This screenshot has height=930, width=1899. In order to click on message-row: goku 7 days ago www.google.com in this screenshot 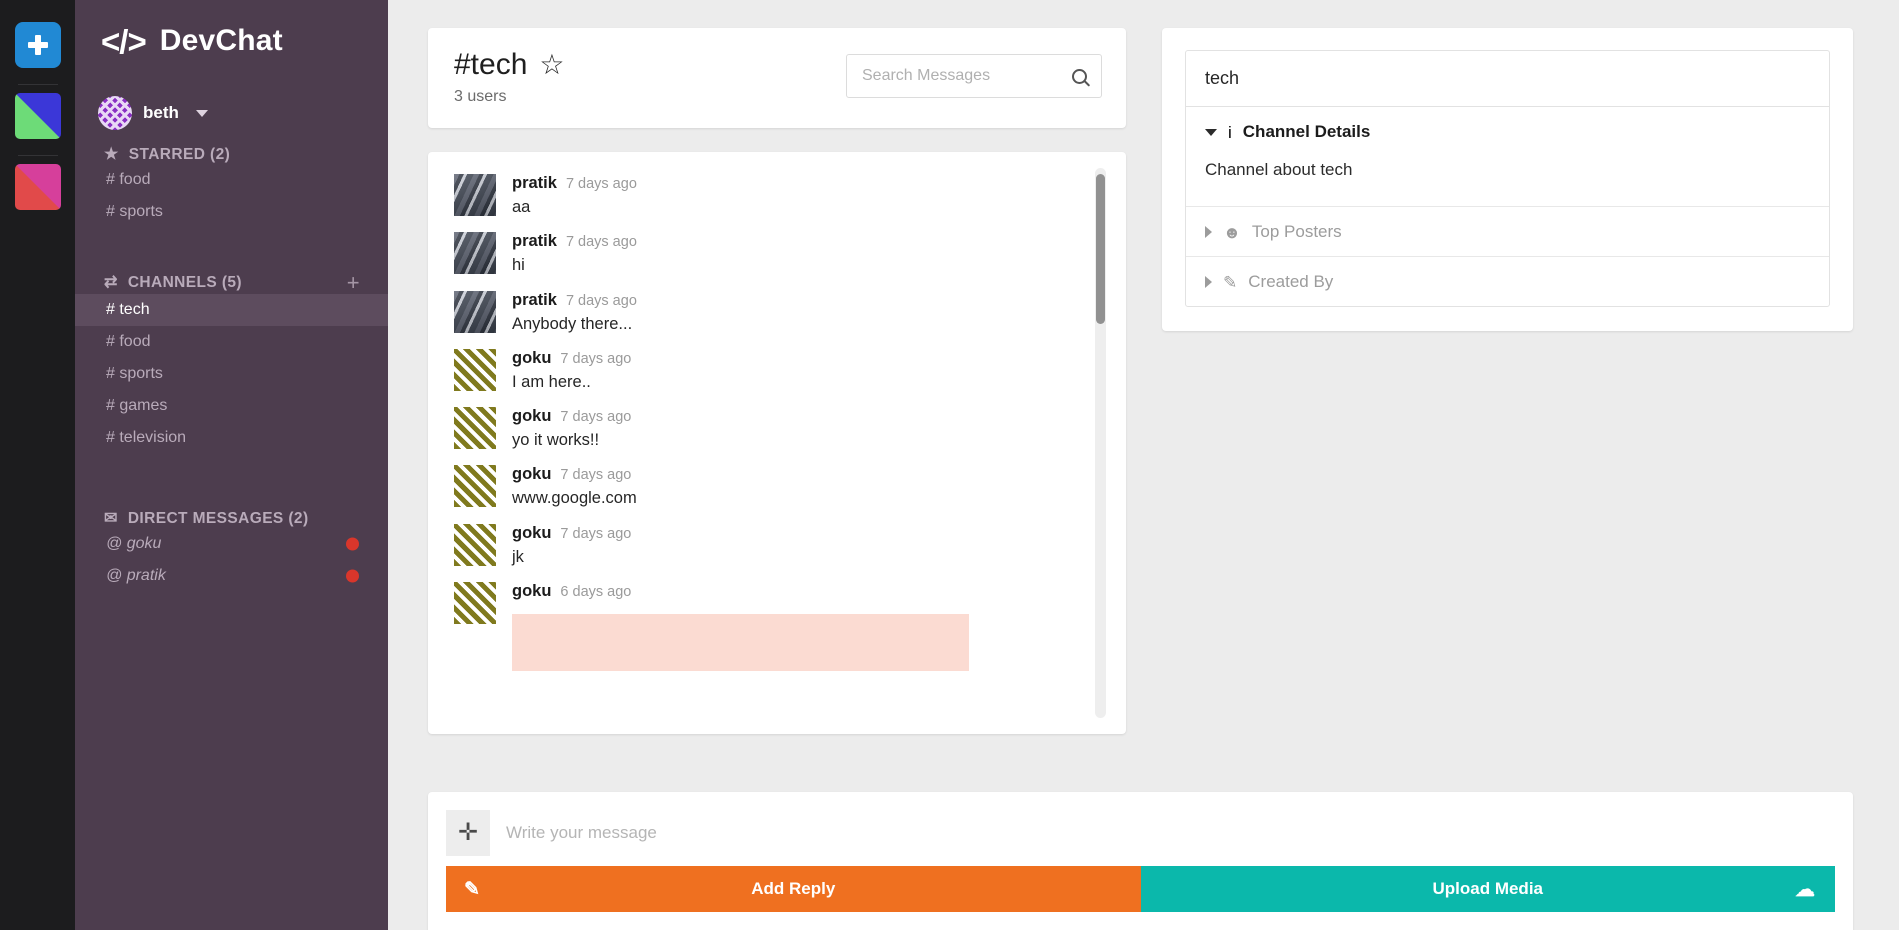, I will do `click(777, 494)`.